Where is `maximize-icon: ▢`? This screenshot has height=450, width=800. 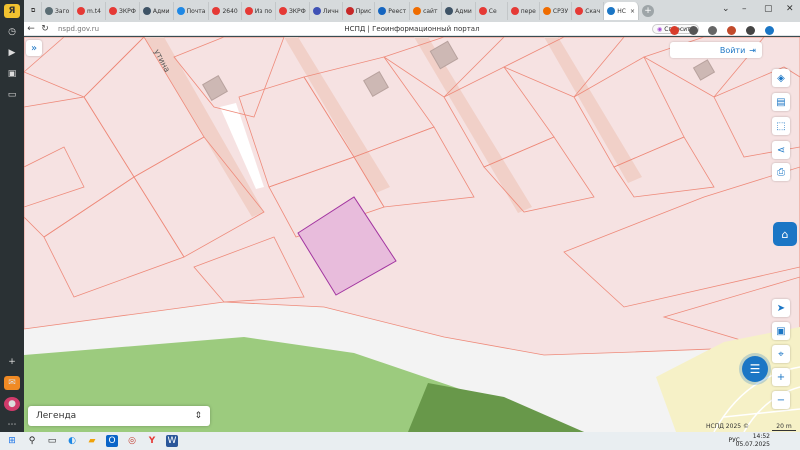 maximize-icon: ▢ is located at coordinates (768, 9).